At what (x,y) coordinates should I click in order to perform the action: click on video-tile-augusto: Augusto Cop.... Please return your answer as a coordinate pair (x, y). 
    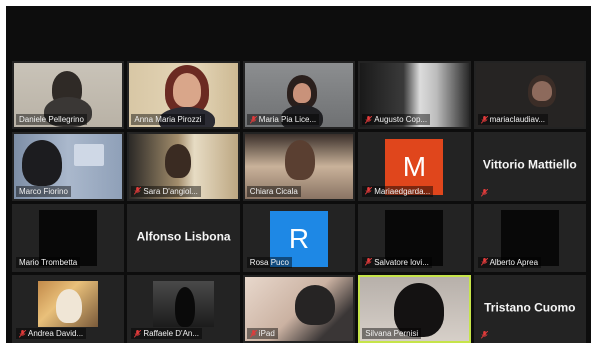
    Looking at the image, I should click on (414, 95).